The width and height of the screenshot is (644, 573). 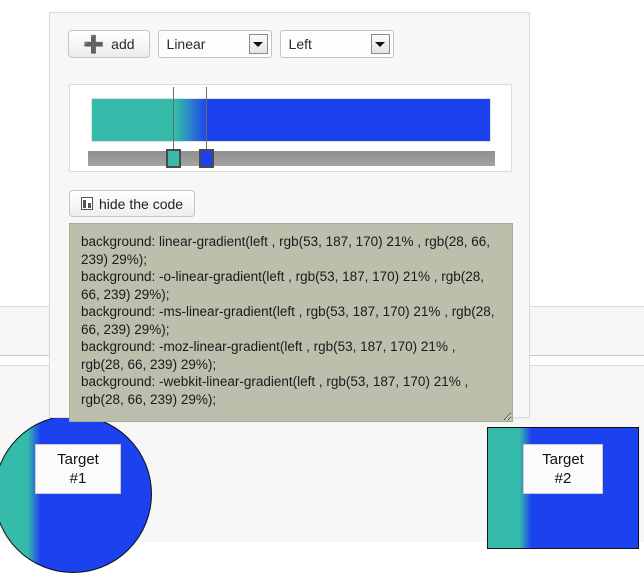 What do you see at coordinates (123, 44) in the screenshot?
I see `add-stop-label: add` at bounding box center [123, 44].